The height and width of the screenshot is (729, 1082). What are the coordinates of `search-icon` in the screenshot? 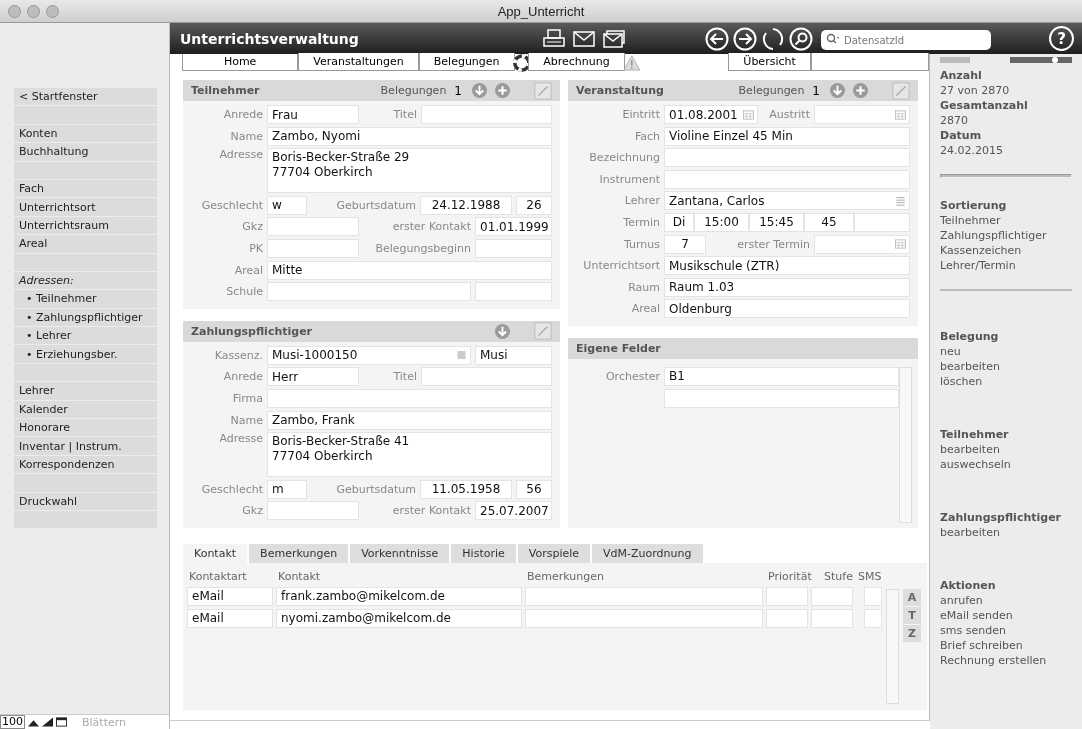 It's located at (801, 38).